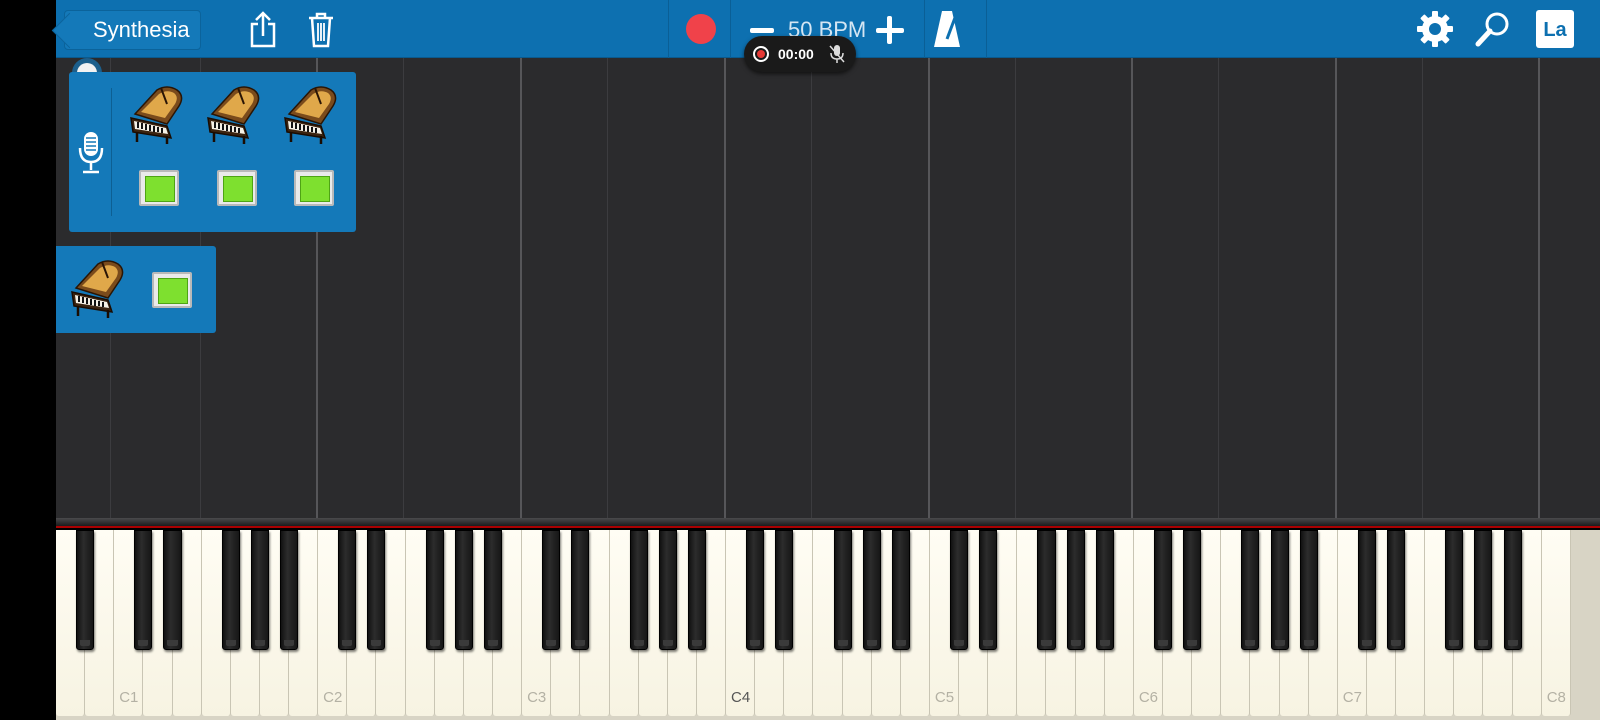 The height and width of the screenshot is (720, 1600). I want to click on play-instruments-panel, so click(136, 289).